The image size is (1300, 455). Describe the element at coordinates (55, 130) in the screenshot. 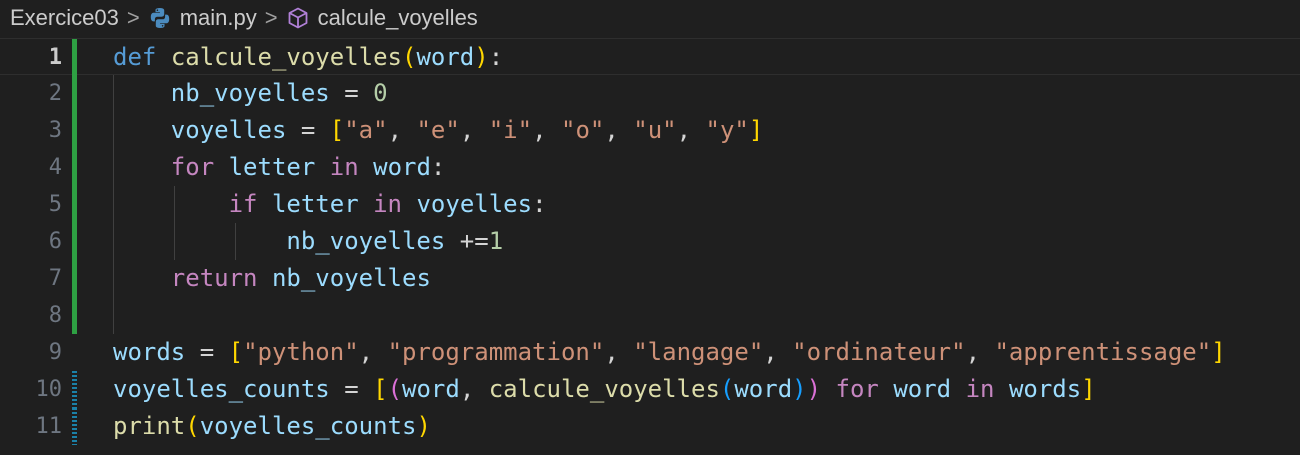

I see `line-number: 3` at that location.